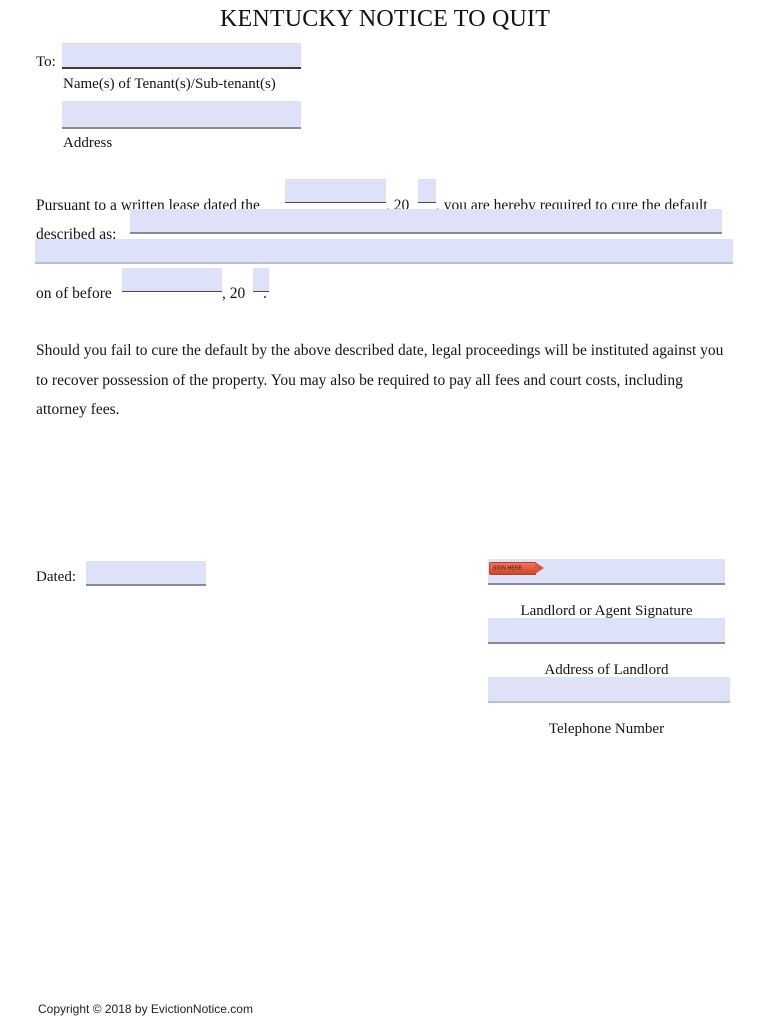 This screenshot has height=1024, width=770. I want to click on tenant-address-field, so click(181, 115).